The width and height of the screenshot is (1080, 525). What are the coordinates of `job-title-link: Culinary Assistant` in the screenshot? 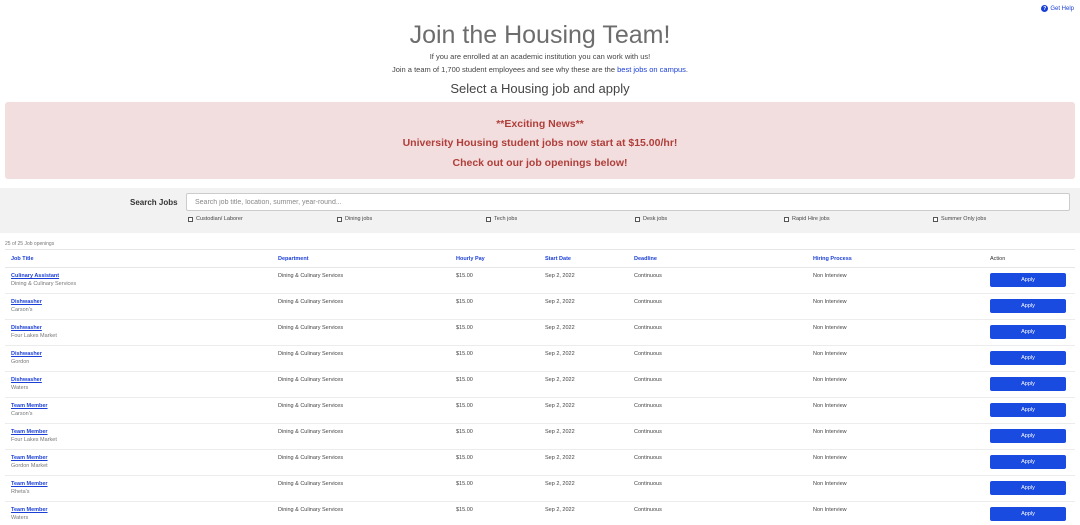 It's located at (141, 276).